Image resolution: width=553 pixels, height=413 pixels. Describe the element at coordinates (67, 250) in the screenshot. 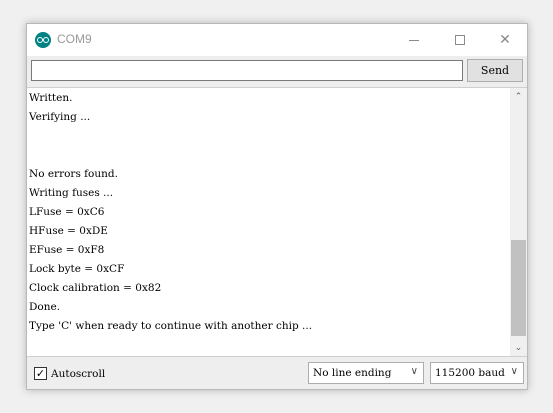

I see `output-line: EFuse = 0xF8` at that location.